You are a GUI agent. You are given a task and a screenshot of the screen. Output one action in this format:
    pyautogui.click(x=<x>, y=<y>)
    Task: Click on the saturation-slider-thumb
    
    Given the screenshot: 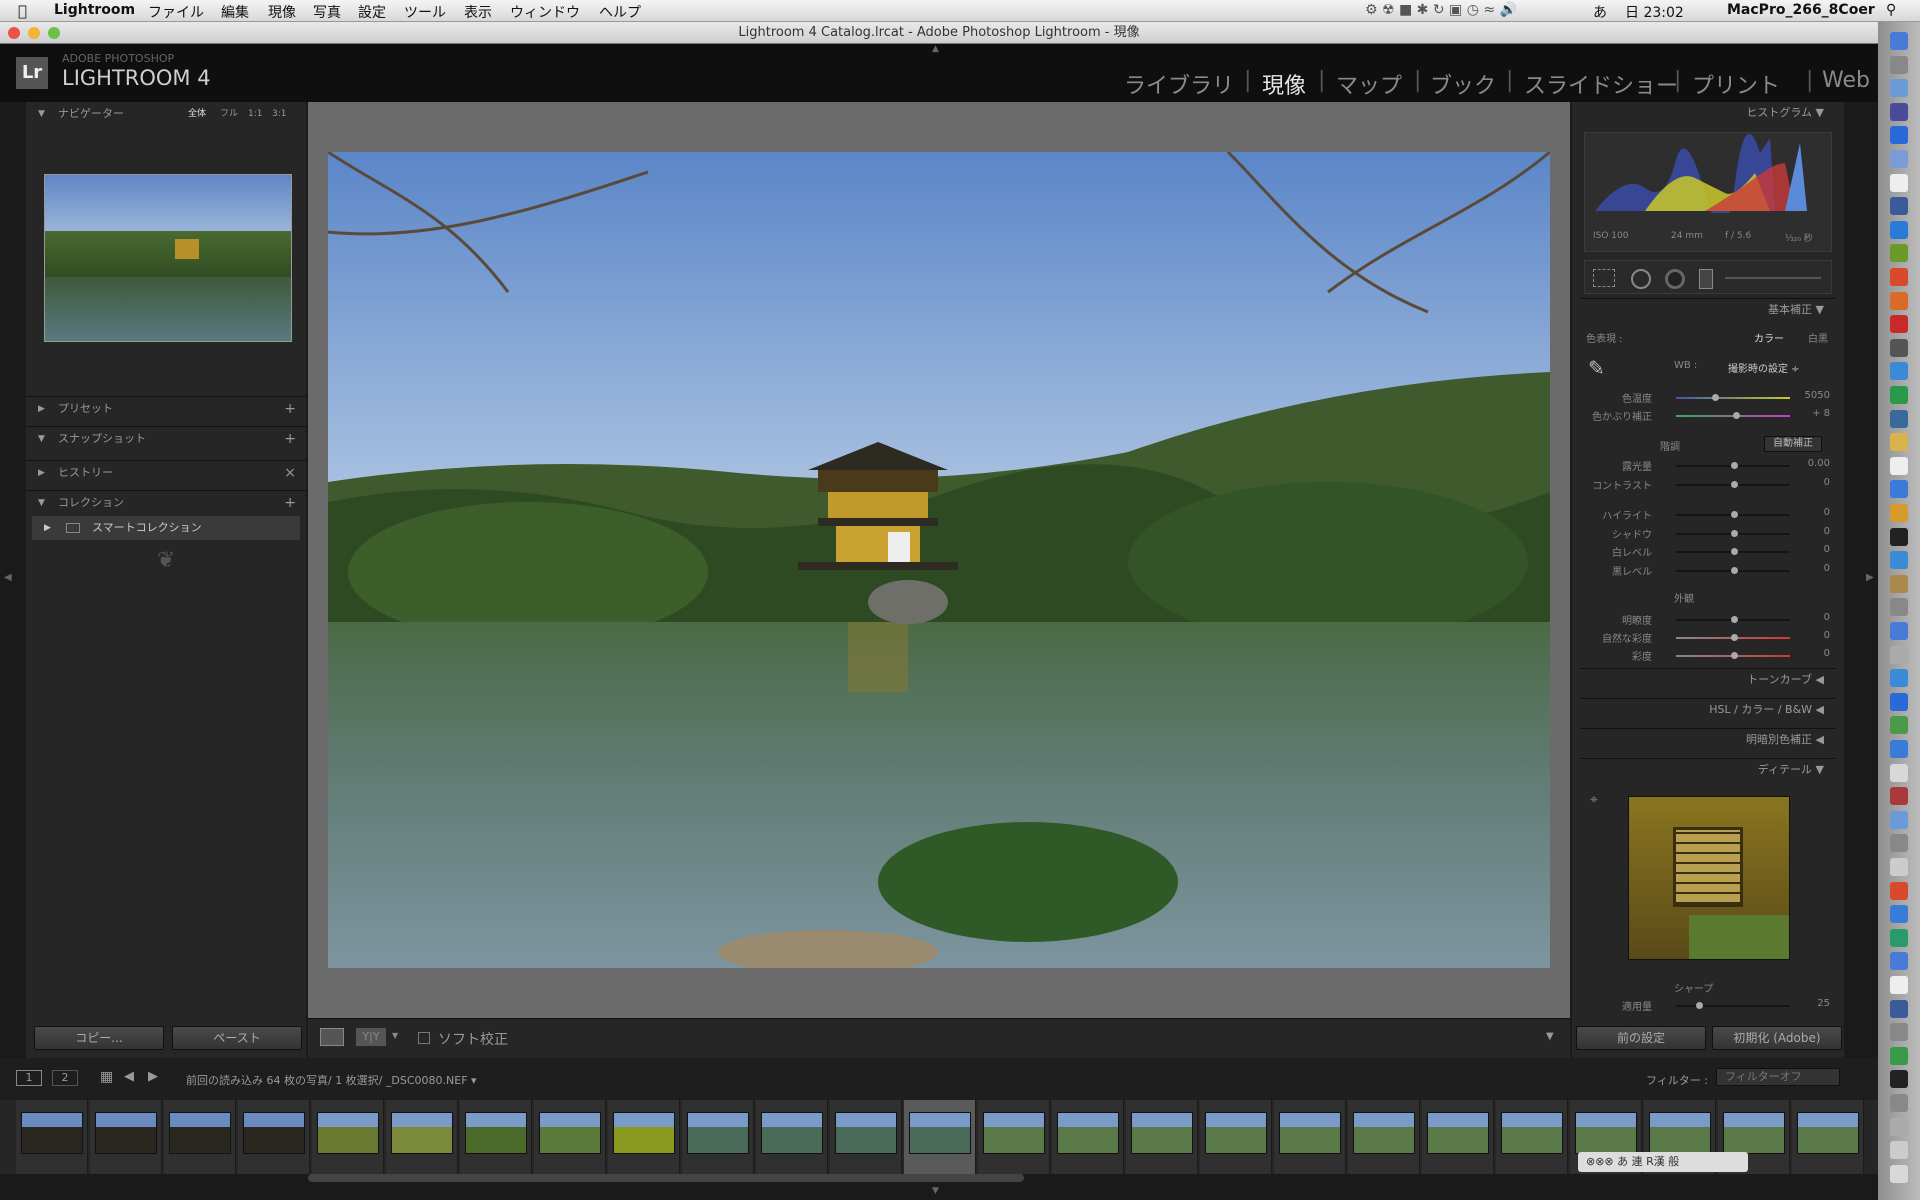 What is the action you would take?
    pyautogui.click(x=1734, y=655)
    